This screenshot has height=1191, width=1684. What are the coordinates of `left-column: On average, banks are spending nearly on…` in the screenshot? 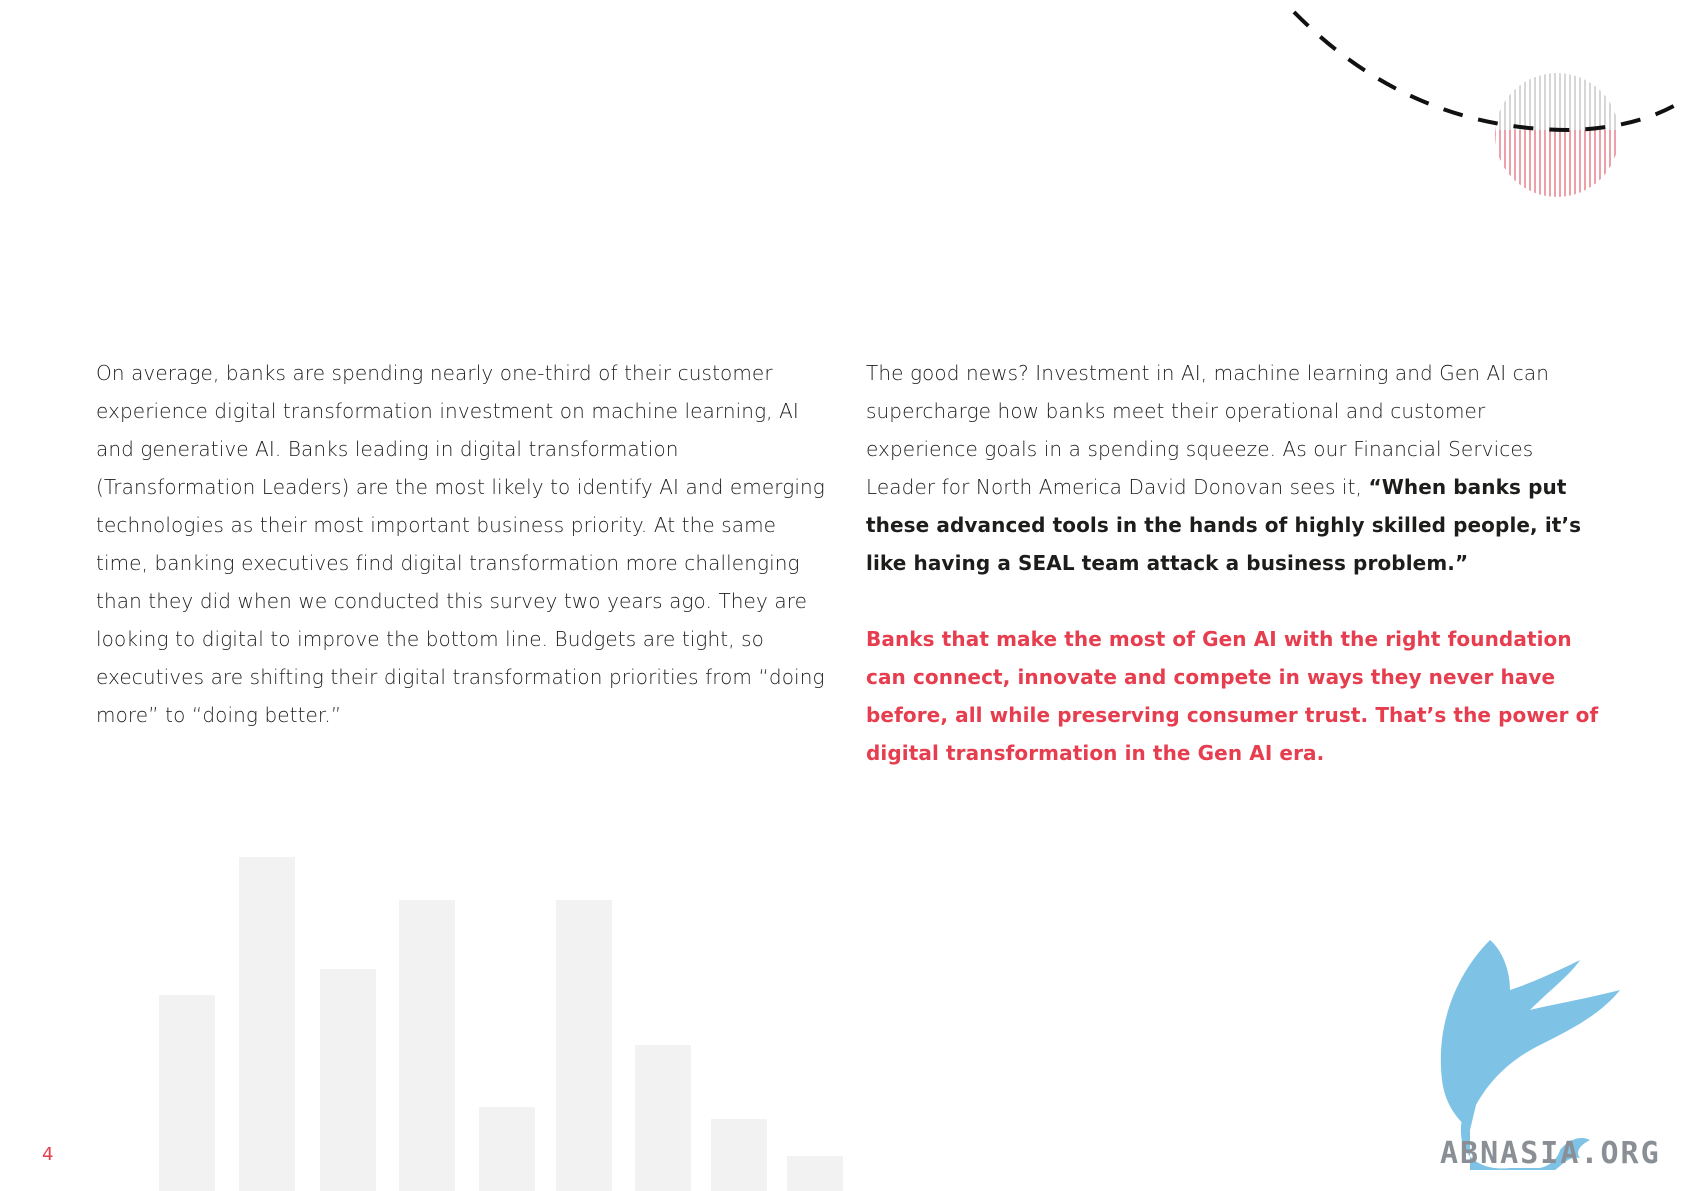 It's located at (463, 544).